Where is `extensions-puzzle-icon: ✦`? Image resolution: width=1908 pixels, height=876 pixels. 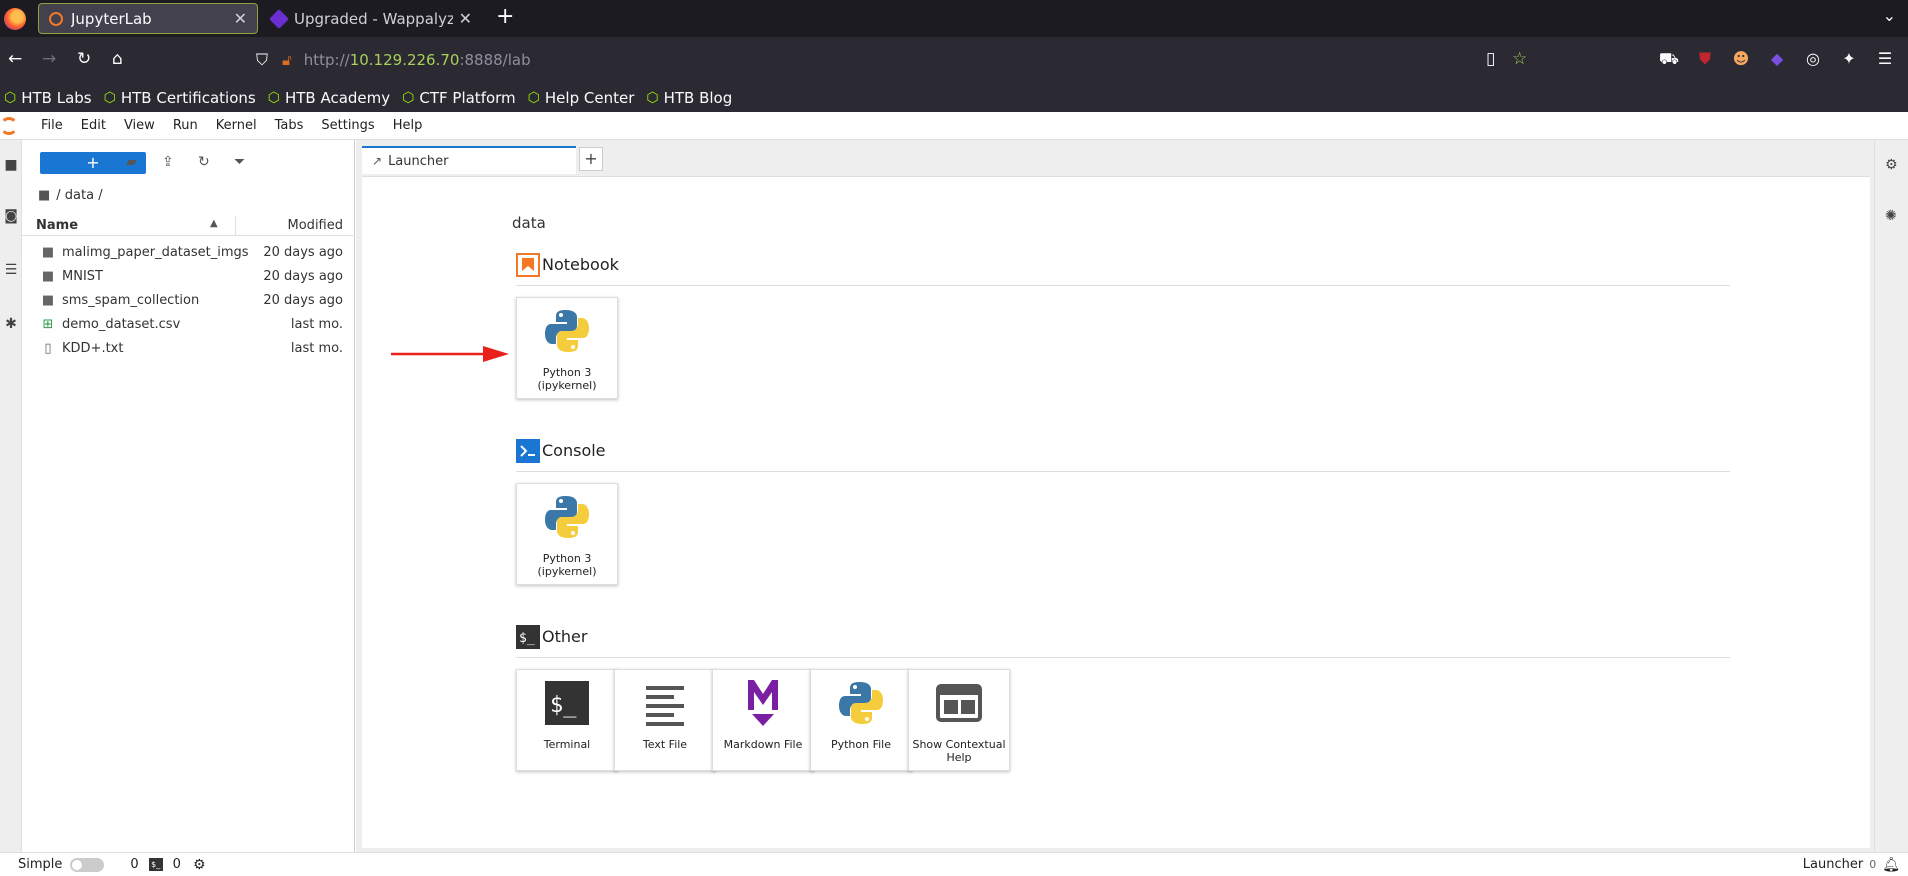 extensions-puzzle-icon: ✦ is located at coordinates (1849, 59).